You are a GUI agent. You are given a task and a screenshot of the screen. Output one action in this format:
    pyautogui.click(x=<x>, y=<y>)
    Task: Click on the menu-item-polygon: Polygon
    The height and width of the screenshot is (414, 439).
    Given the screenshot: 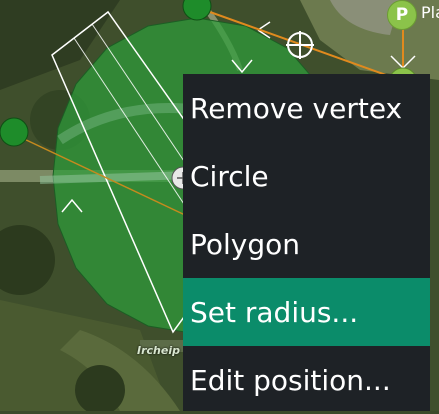 What is the action you would take?
    pyautogui.click(x=306, y=244)
    